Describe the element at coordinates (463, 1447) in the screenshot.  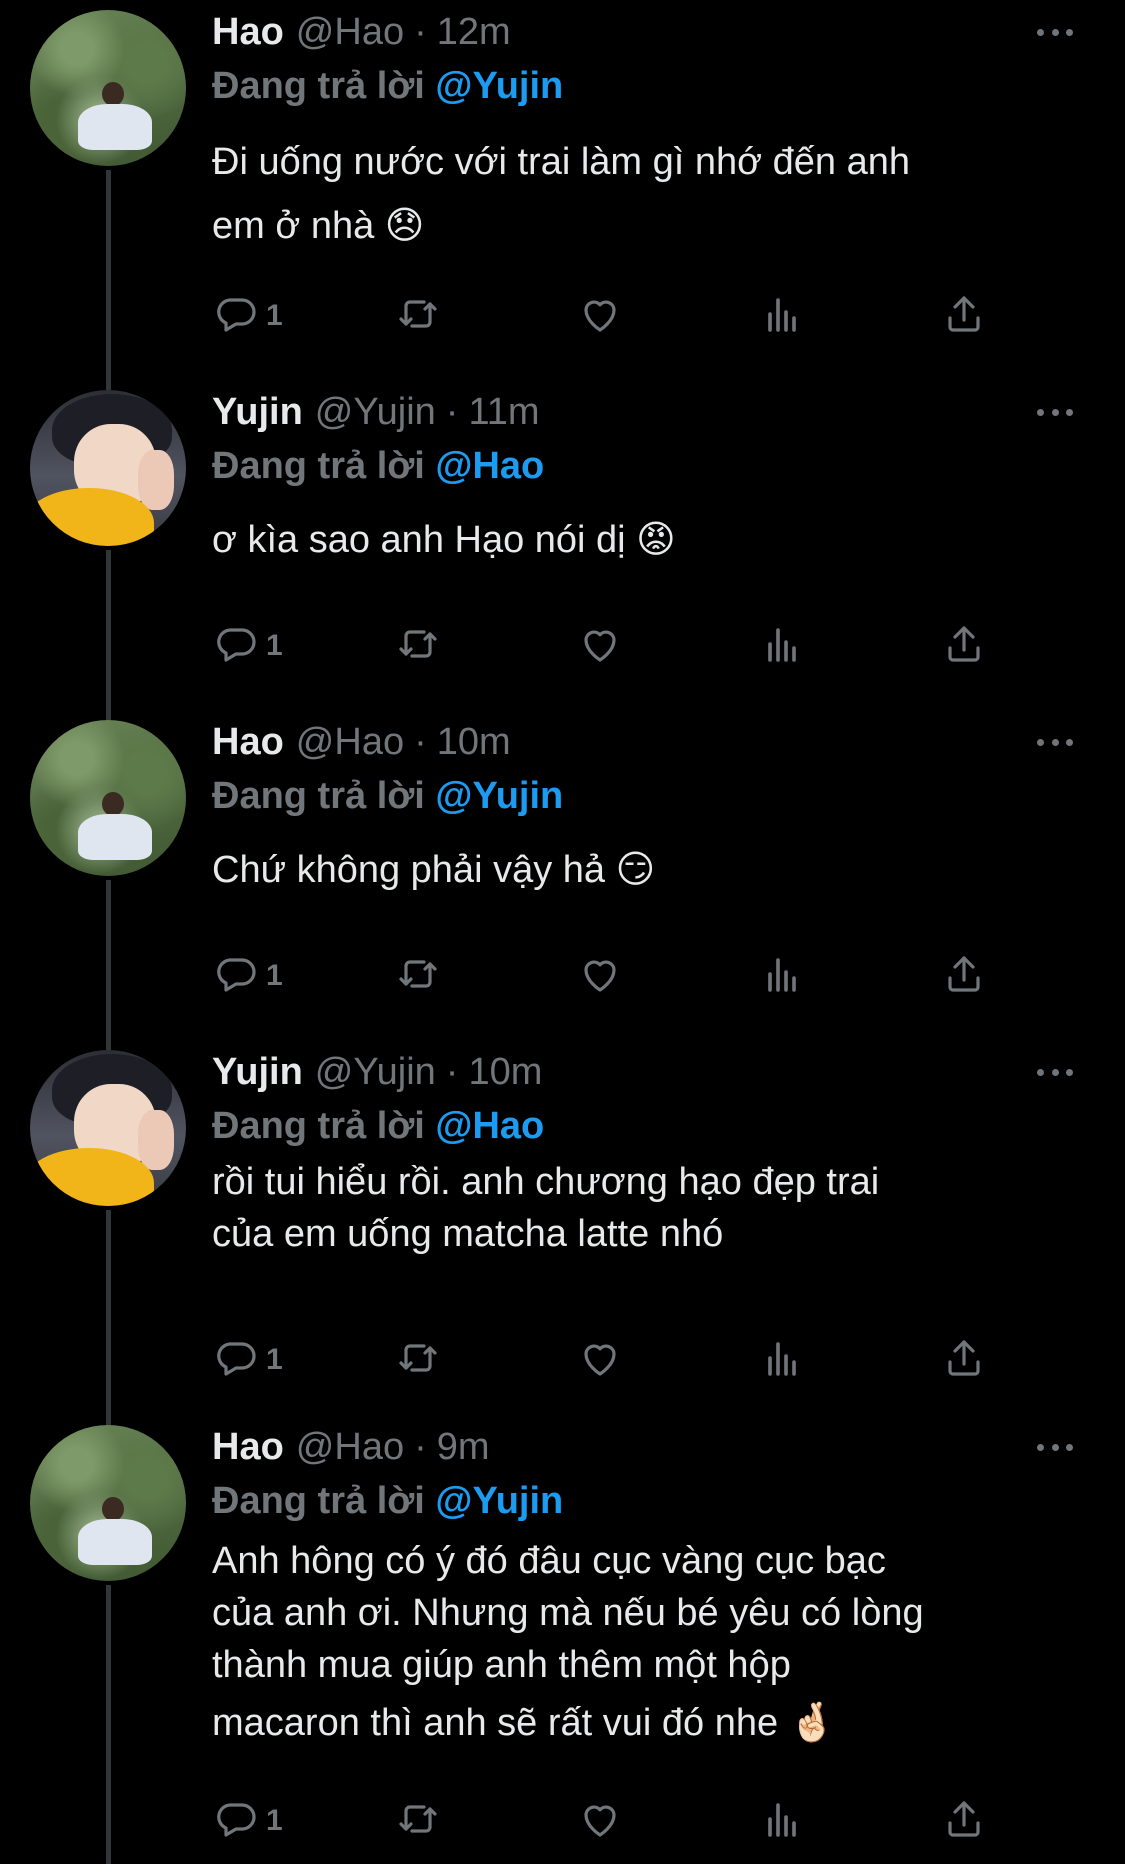
I see `timestamp: 9m` at that location.